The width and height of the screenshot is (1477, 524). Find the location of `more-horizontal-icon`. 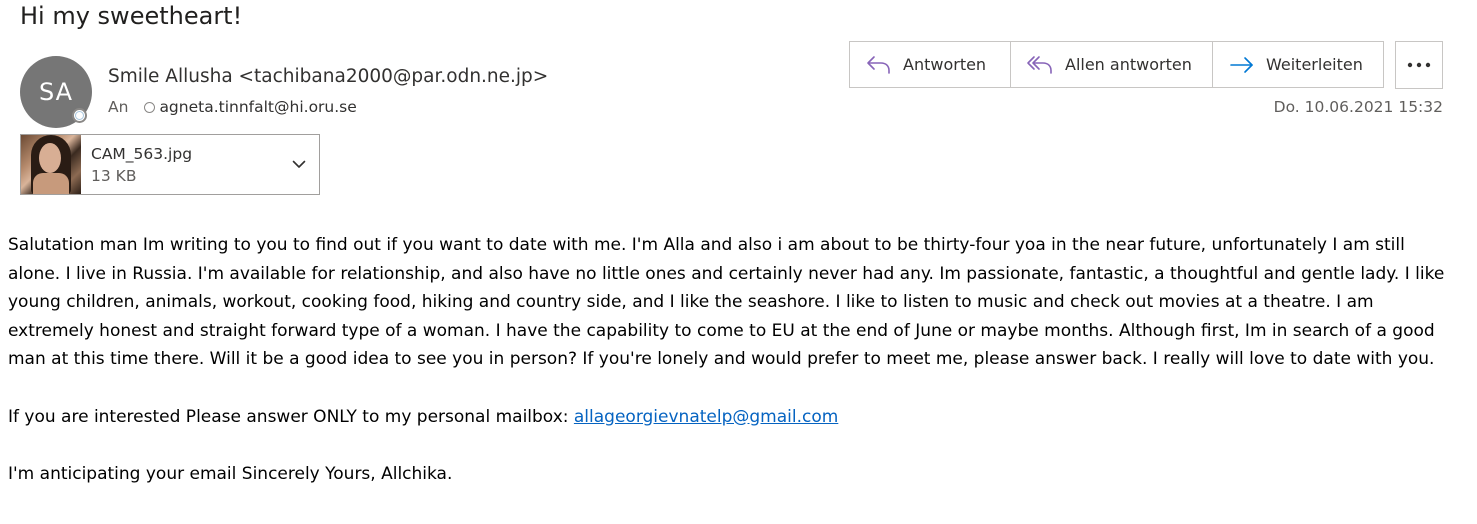

more-horizontal-icon is located at coordinates (1419, 65).